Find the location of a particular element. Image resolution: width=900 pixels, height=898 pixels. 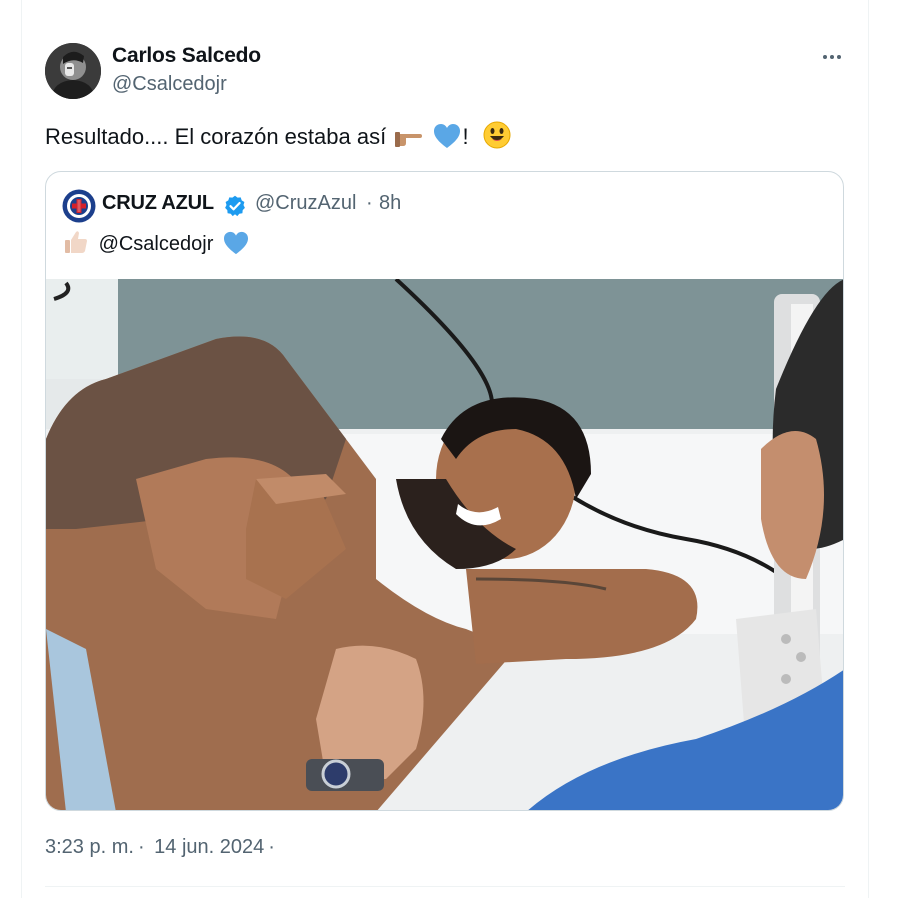

pointing-hand-icon is located at coordinates (409, 139).